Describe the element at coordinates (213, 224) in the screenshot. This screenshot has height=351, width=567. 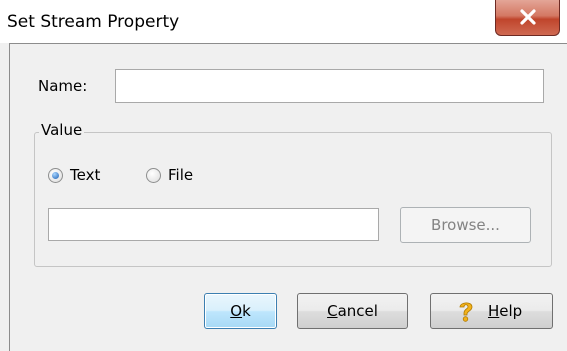
I see `value-field` at that location.